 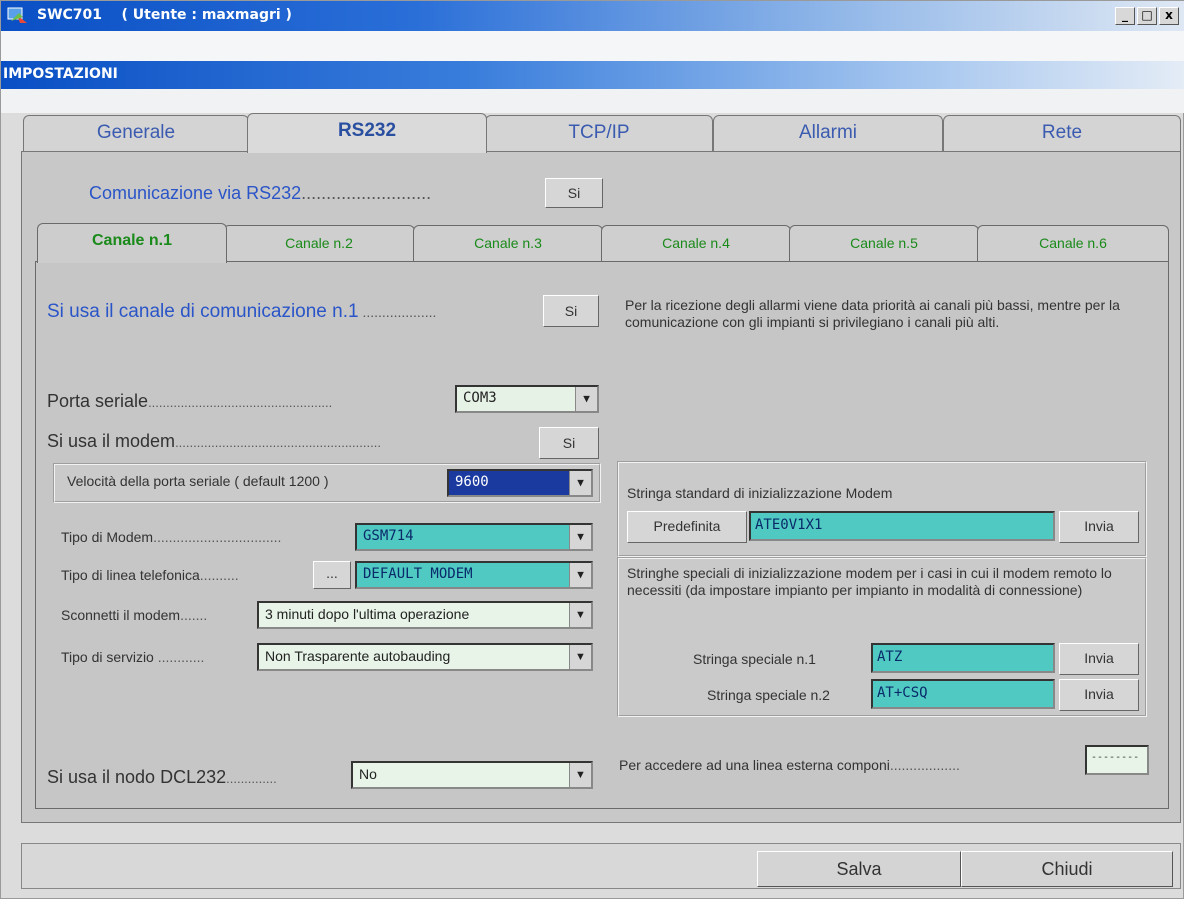 I want to click on tab-rete: Rete, so click(x=1062, y=133).